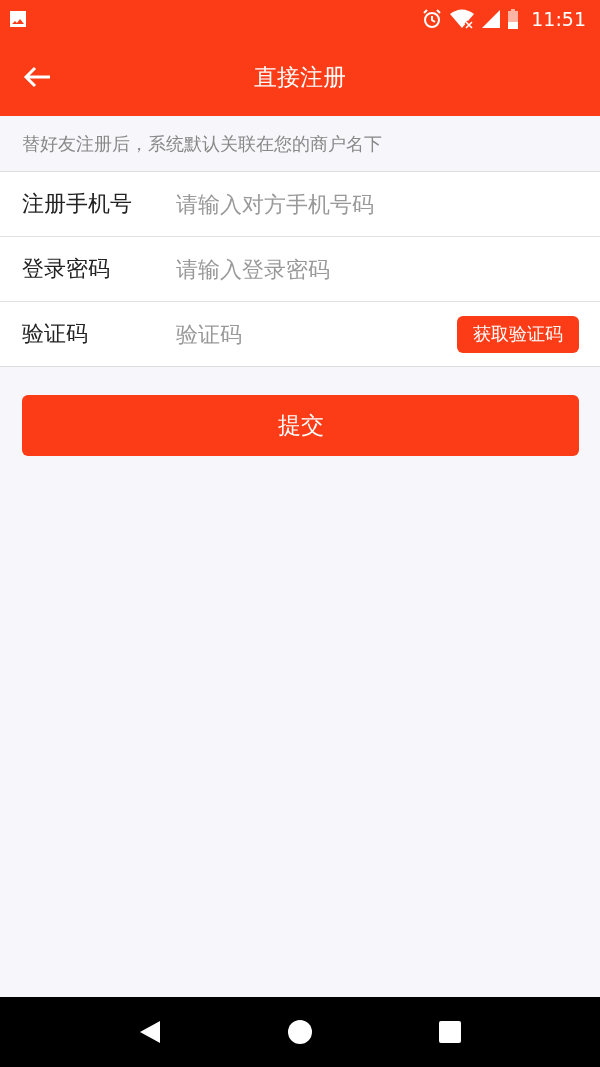 Image resolution: width=600 pixels, height=1067 pixels. I want to click on field-label: 注册手机号, so click(77, 204).